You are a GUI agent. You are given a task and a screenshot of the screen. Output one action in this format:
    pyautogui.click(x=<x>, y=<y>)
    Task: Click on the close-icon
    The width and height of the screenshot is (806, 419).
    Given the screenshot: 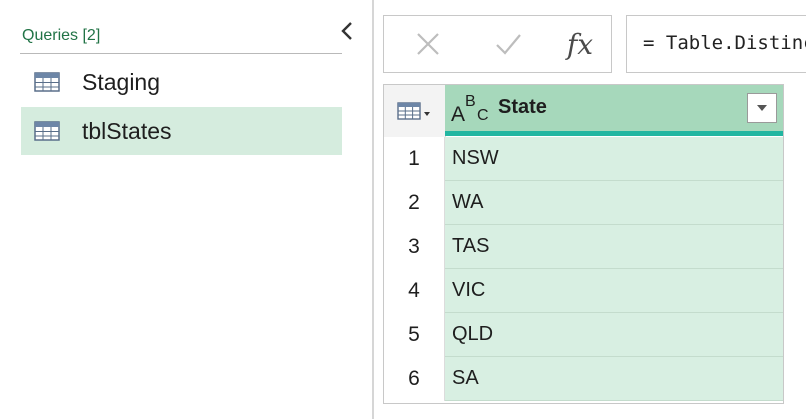 What is the action you would take?
    pyautogui.click(x=428, y=44)
    